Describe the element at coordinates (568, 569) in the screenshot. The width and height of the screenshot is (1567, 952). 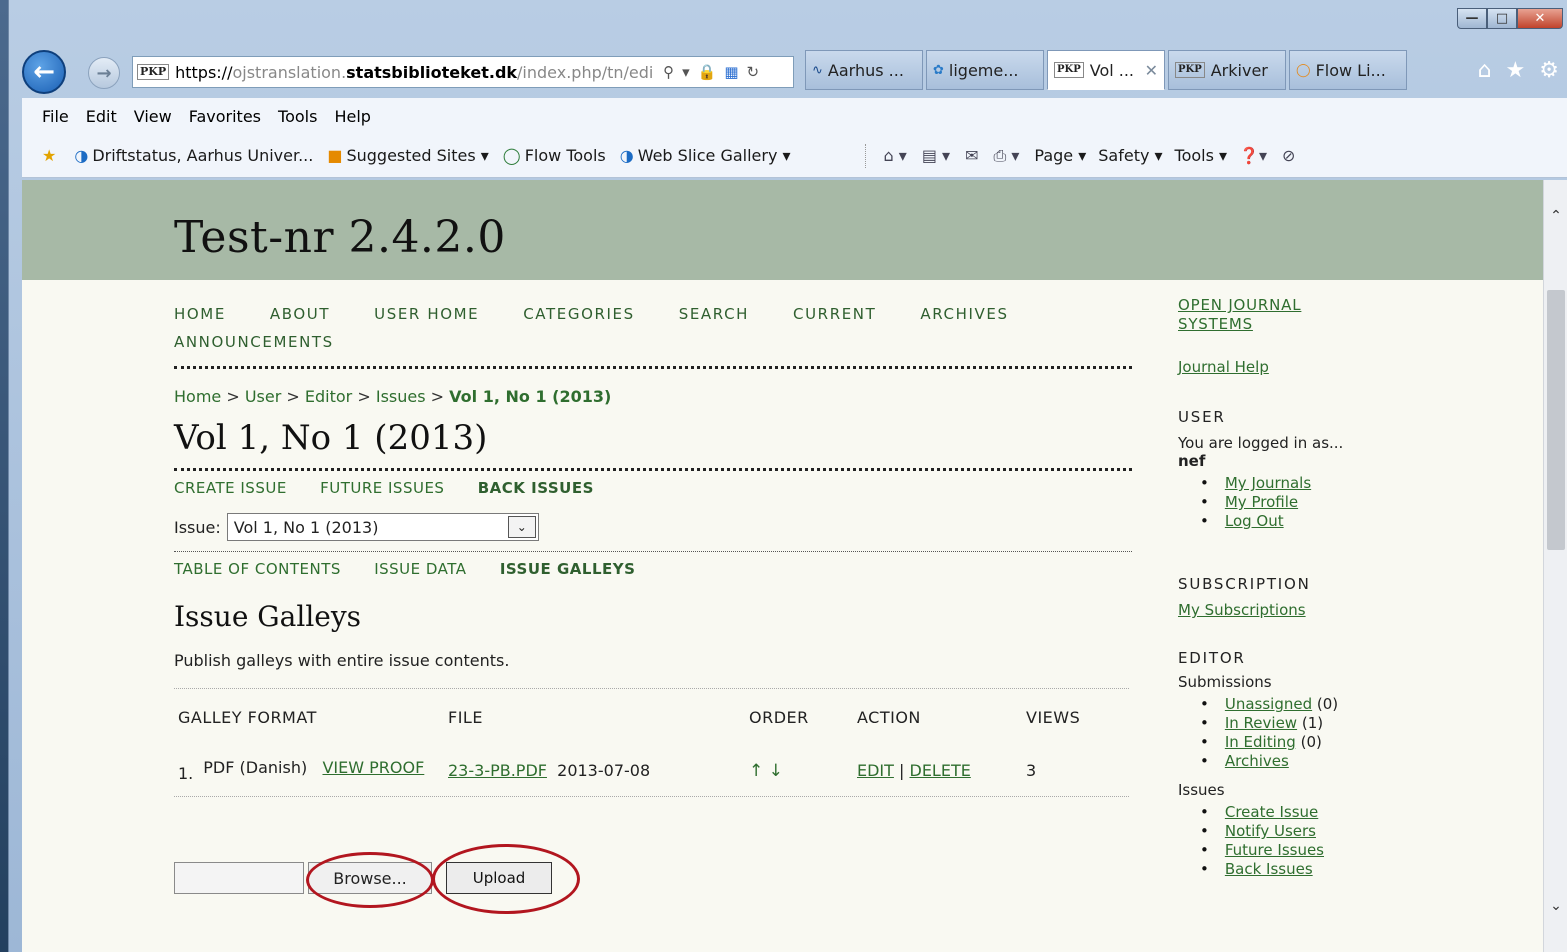
I see `tab-issue-galleys: ISSUE GALLEYS` at that location.